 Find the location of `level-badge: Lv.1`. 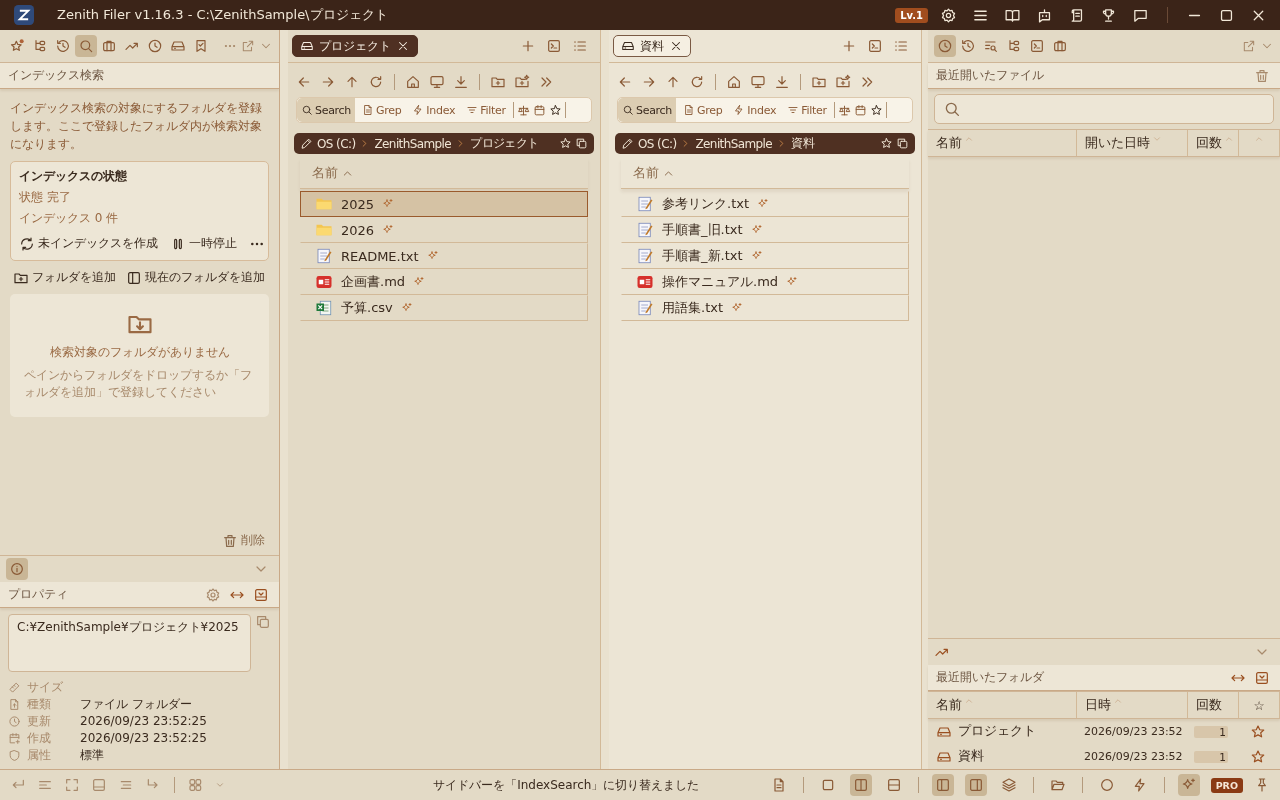

level-badge: Lv.1 is located at coordinates (911, 15).